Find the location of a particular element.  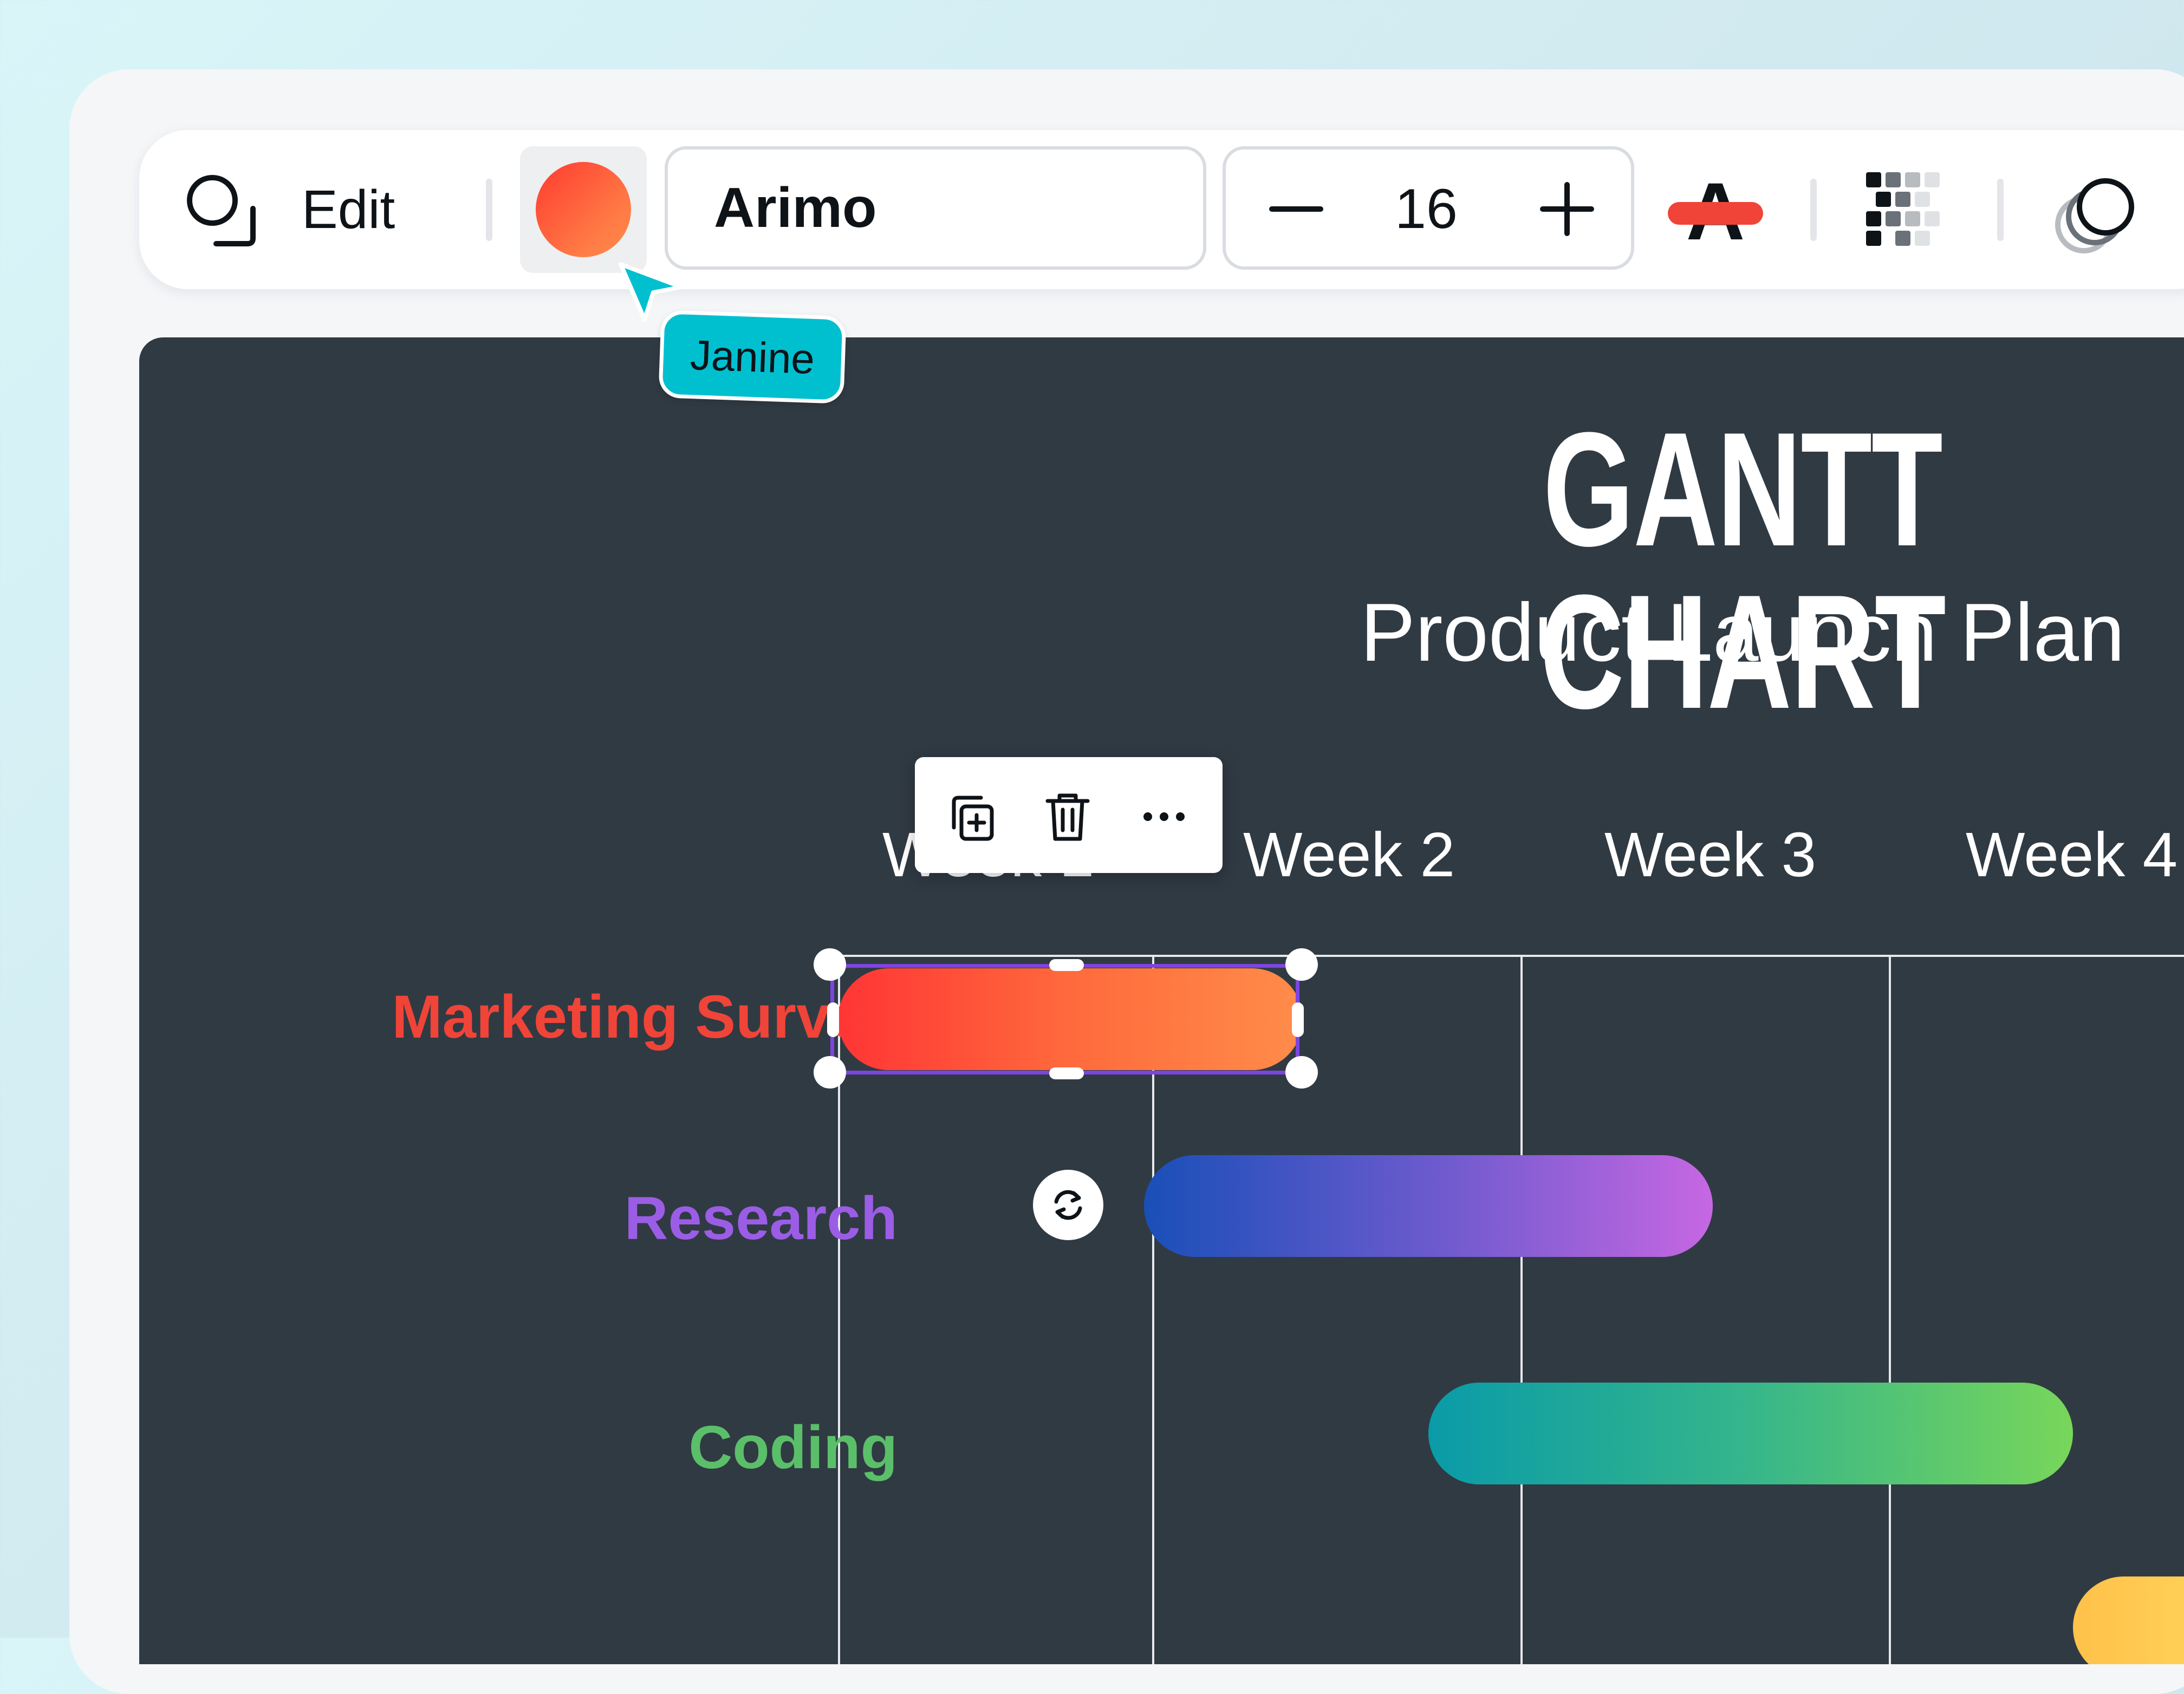

week-label: Week 4 is located at coordinates (2072, 854).